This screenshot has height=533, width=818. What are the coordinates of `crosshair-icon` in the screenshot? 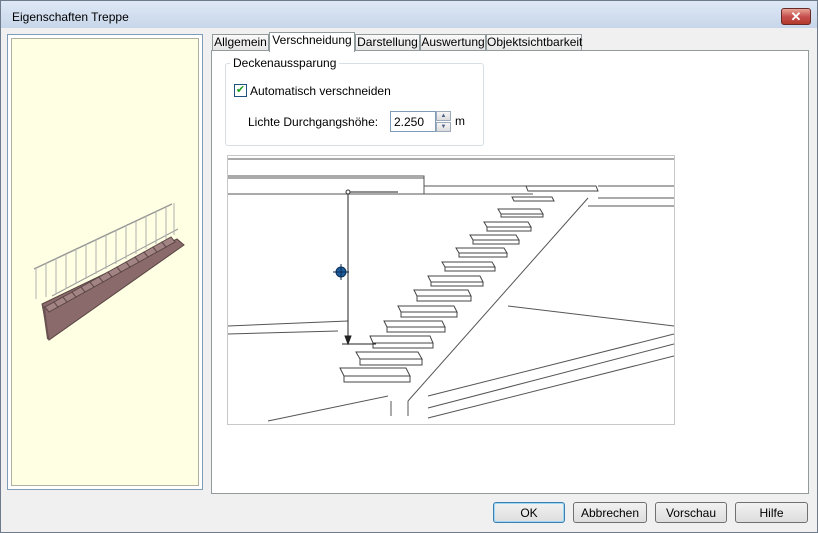 It's located at (341, 272).